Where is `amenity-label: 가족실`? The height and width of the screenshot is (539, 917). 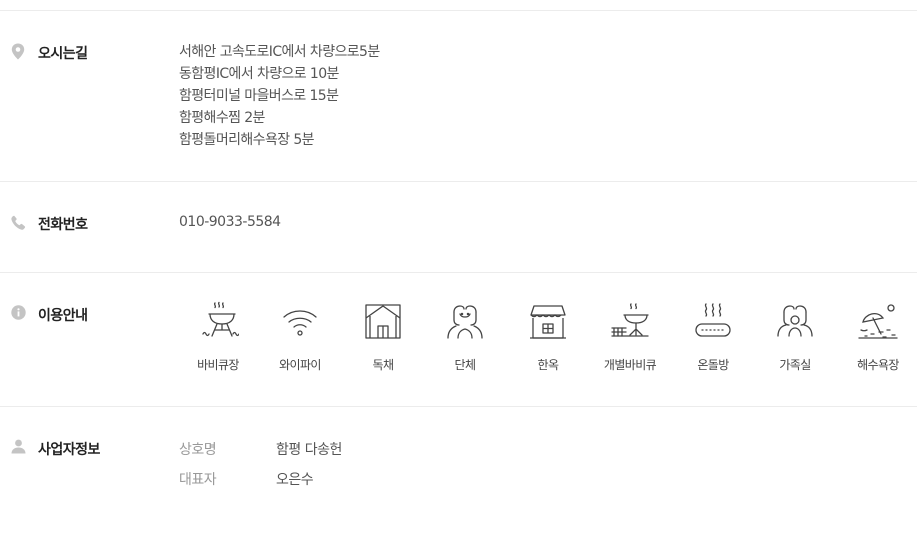
amenity-label: 가족실 is located at coordinates (795, 365).